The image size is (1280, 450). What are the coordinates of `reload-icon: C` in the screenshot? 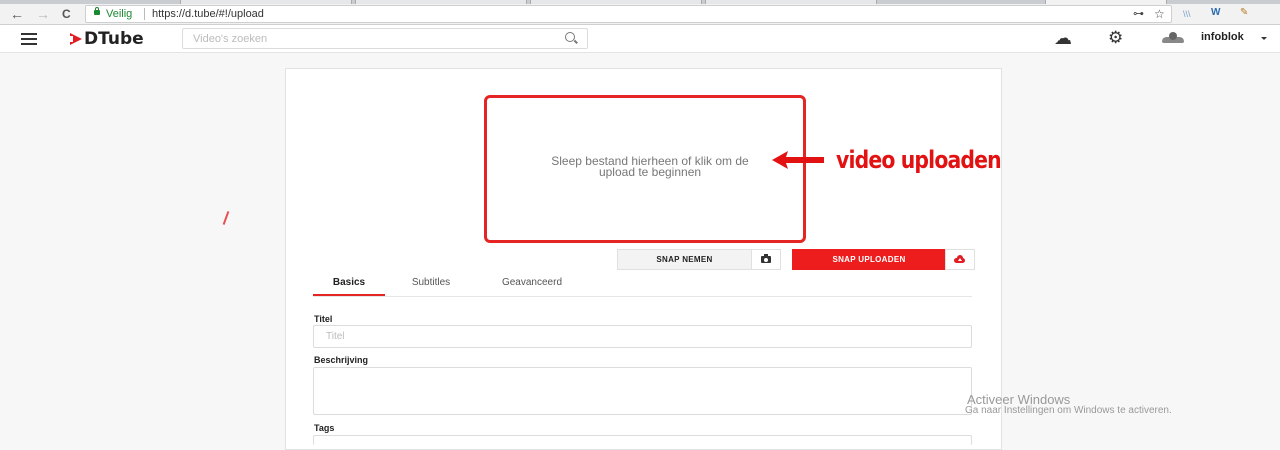 It's located at (66, 14).